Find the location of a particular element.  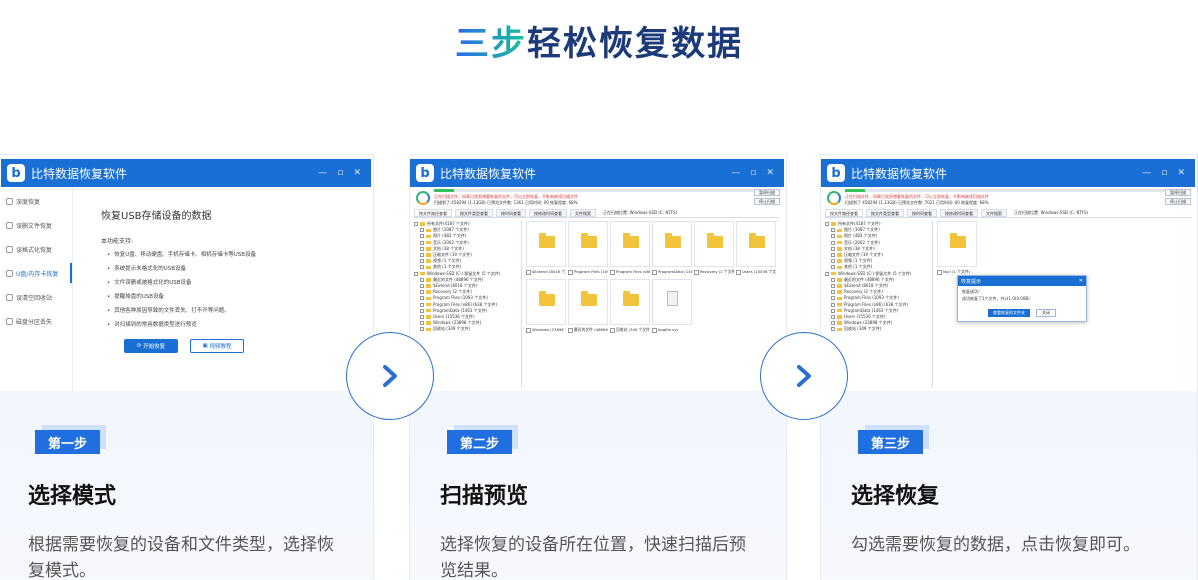

start-recovery-button: ⟳ 开始恢复 is located at coordinates (151, 346).